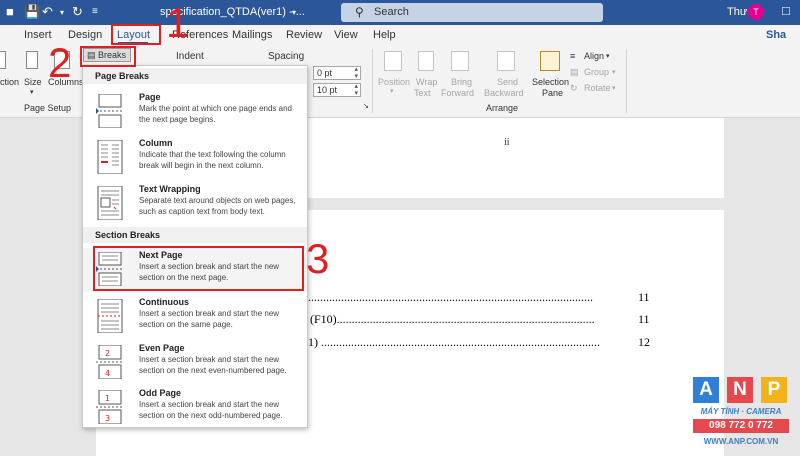 Image resolution: width=800 pixels, height=456 pixels. What do you see at coordinates (550, 61) in the screenshot?
I see `selection-pane-icon` at bounding box center [550, 61].